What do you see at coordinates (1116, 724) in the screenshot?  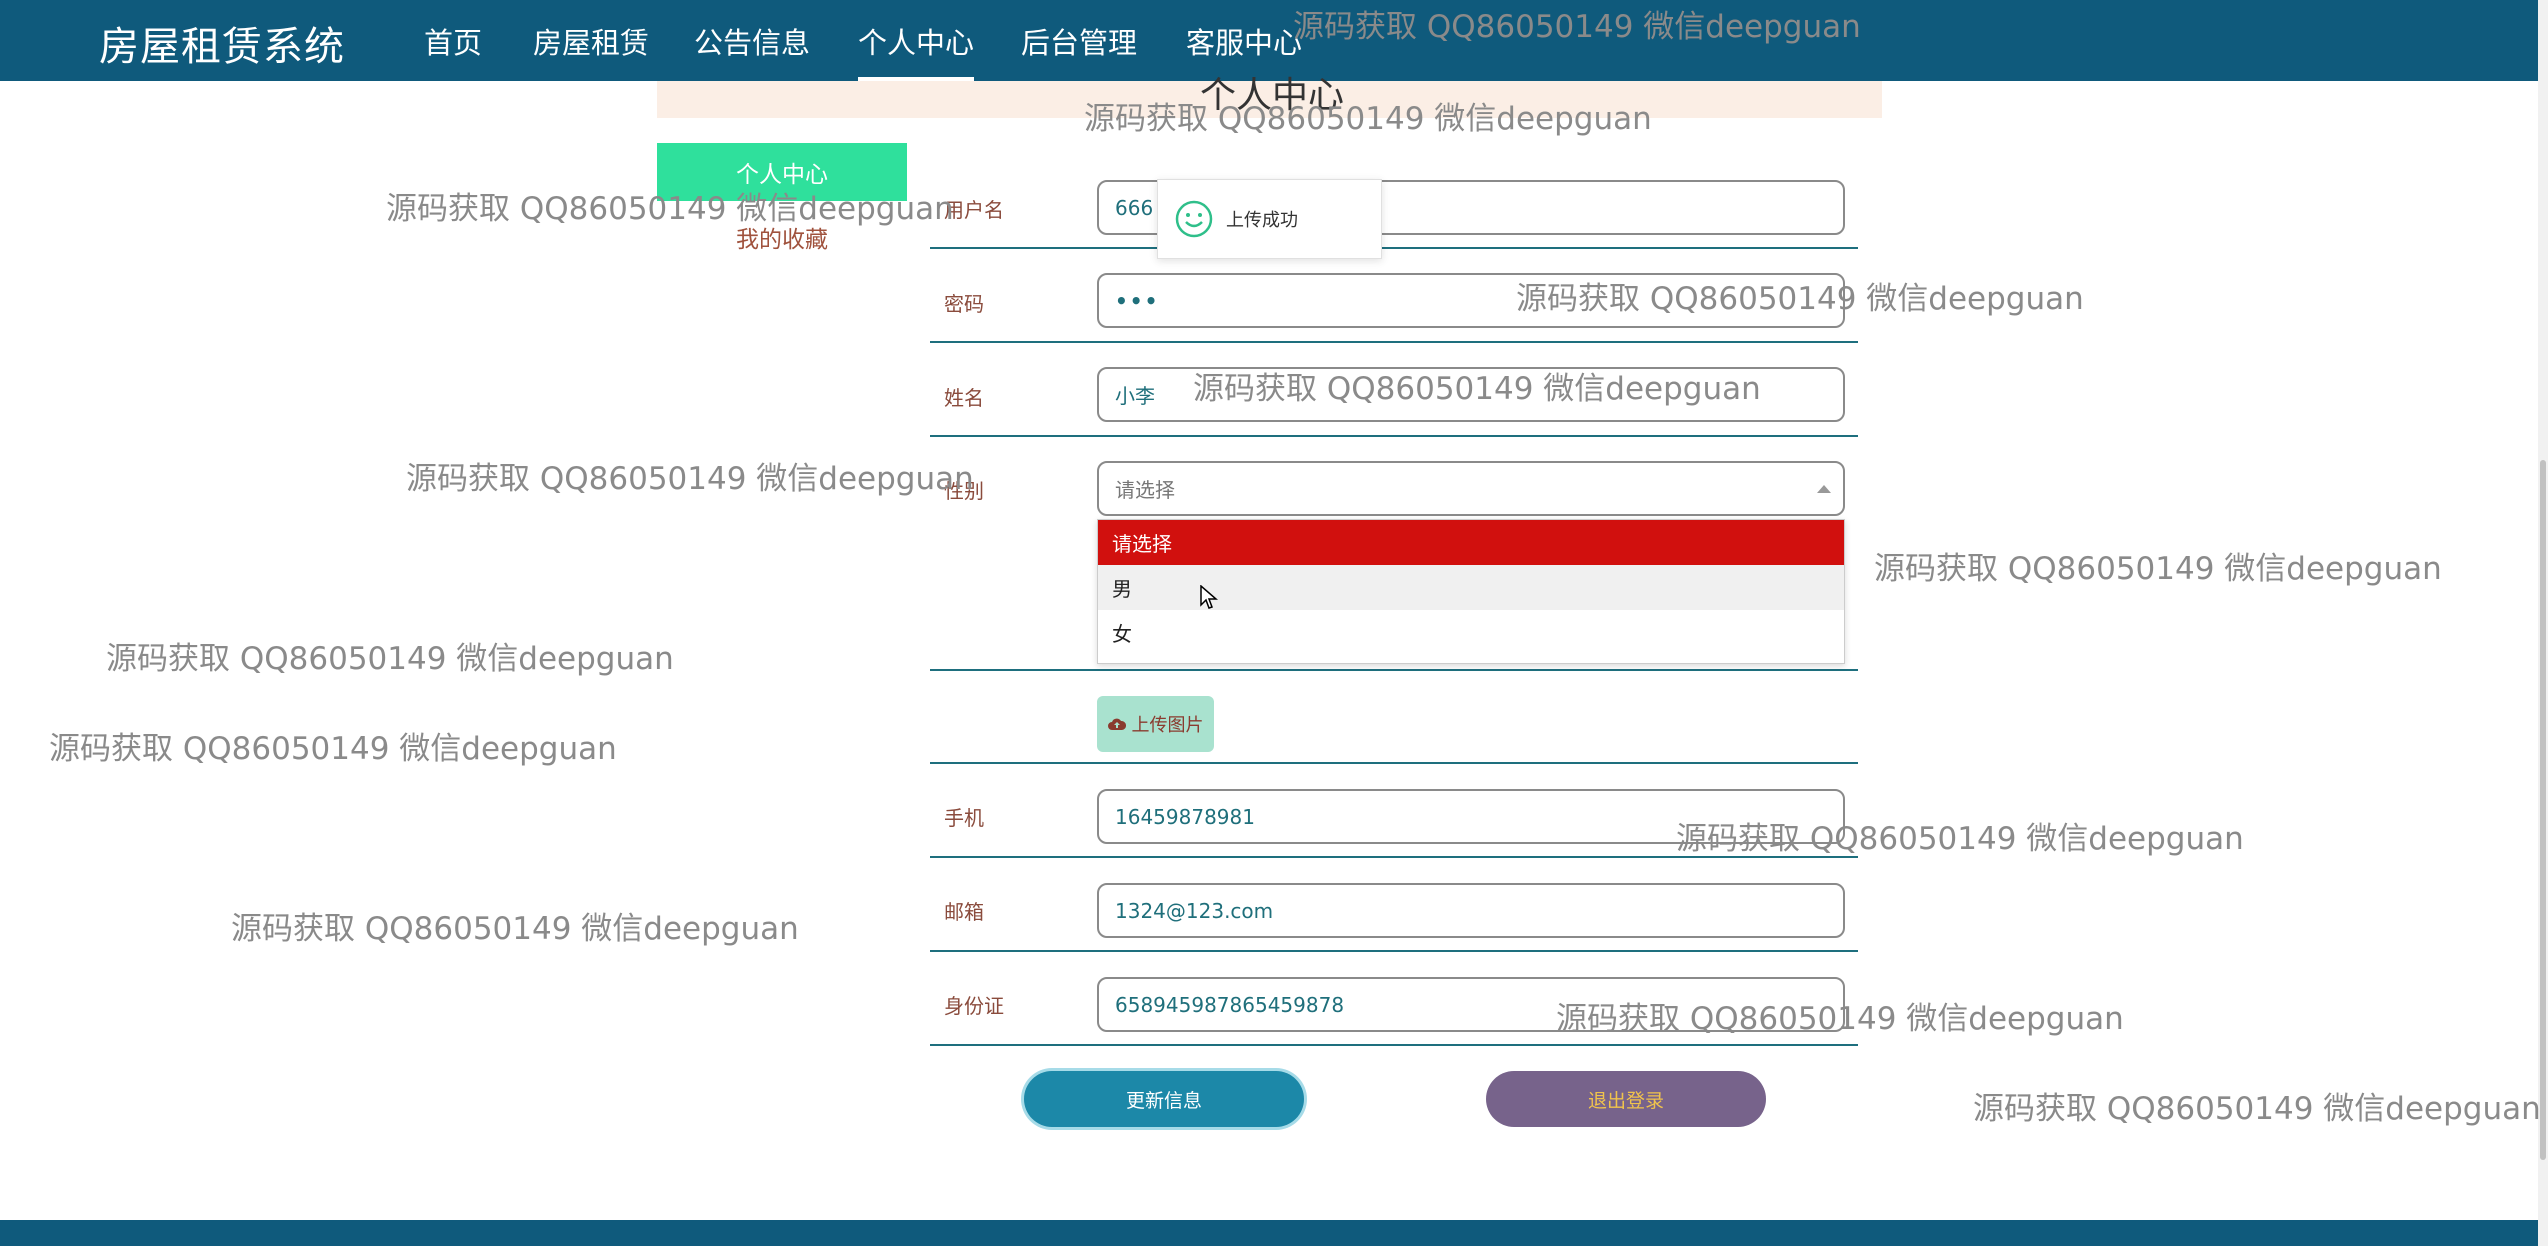 I see `cloud-upload-icon` at bounding box center [1116, 724].